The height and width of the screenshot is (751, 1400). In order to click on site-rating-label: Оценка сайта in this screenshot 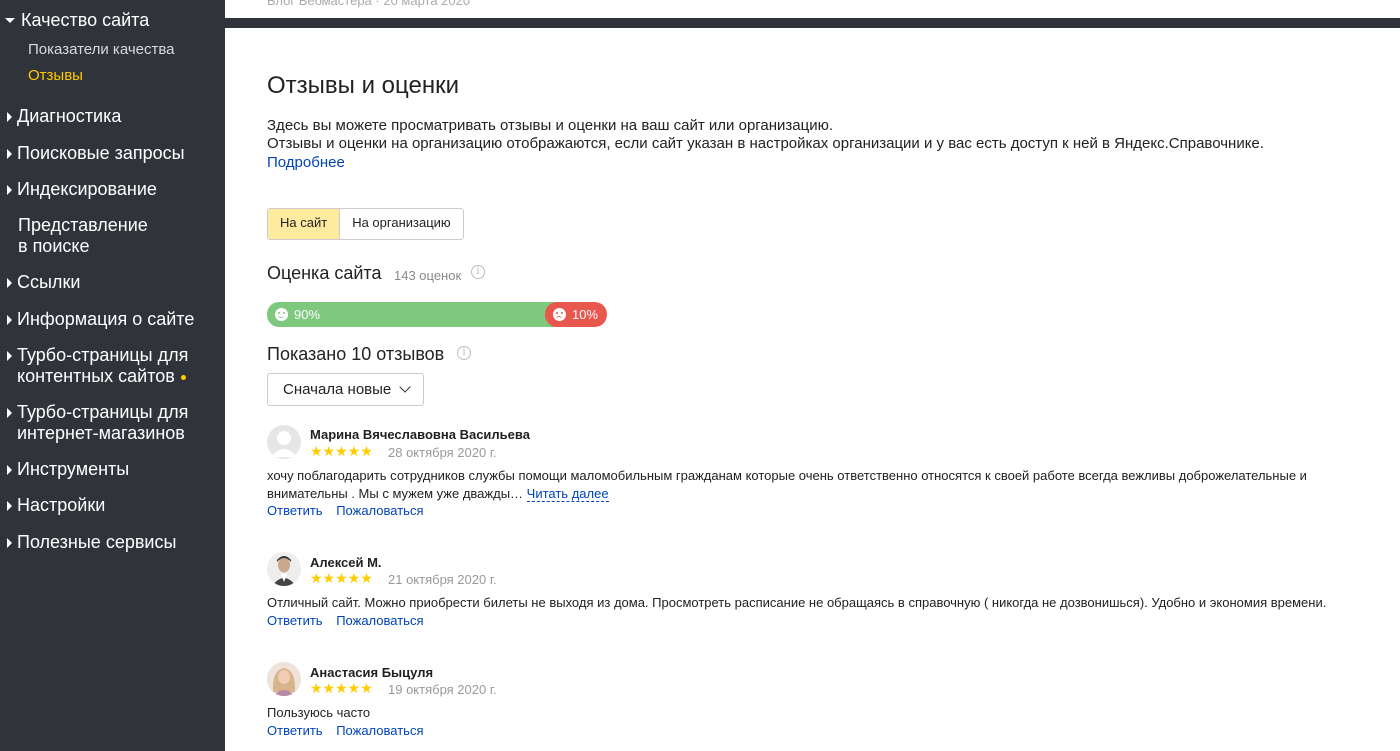, I will do `click(324, 273)`.